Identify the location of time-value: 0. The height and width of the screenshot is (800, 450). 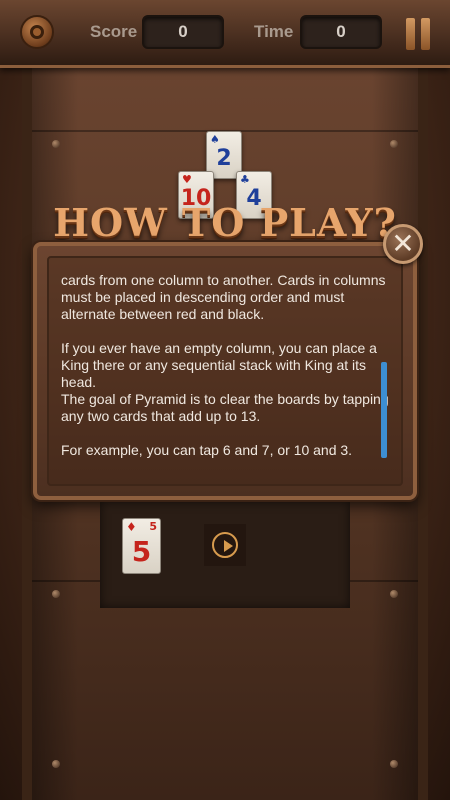
(341, 32).